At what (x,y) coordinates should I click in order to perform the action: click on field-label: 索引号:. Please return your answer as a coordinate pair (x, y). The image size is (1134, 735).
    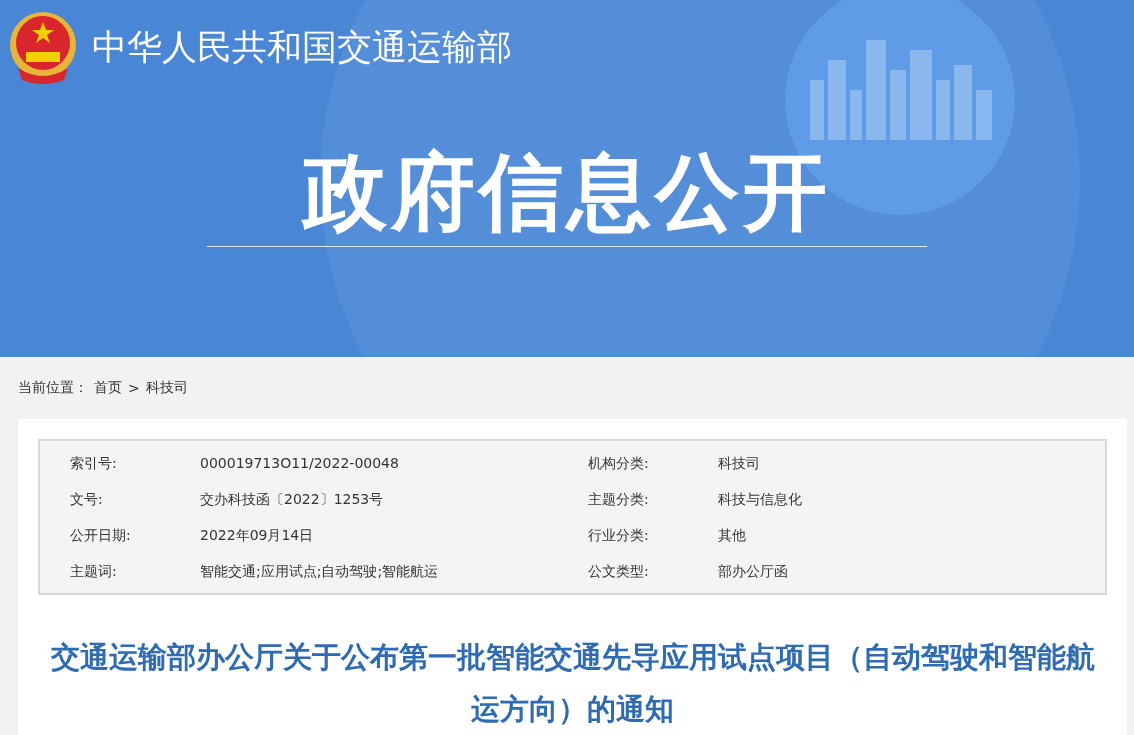
    Looking at the image, I should click on (94, 463).